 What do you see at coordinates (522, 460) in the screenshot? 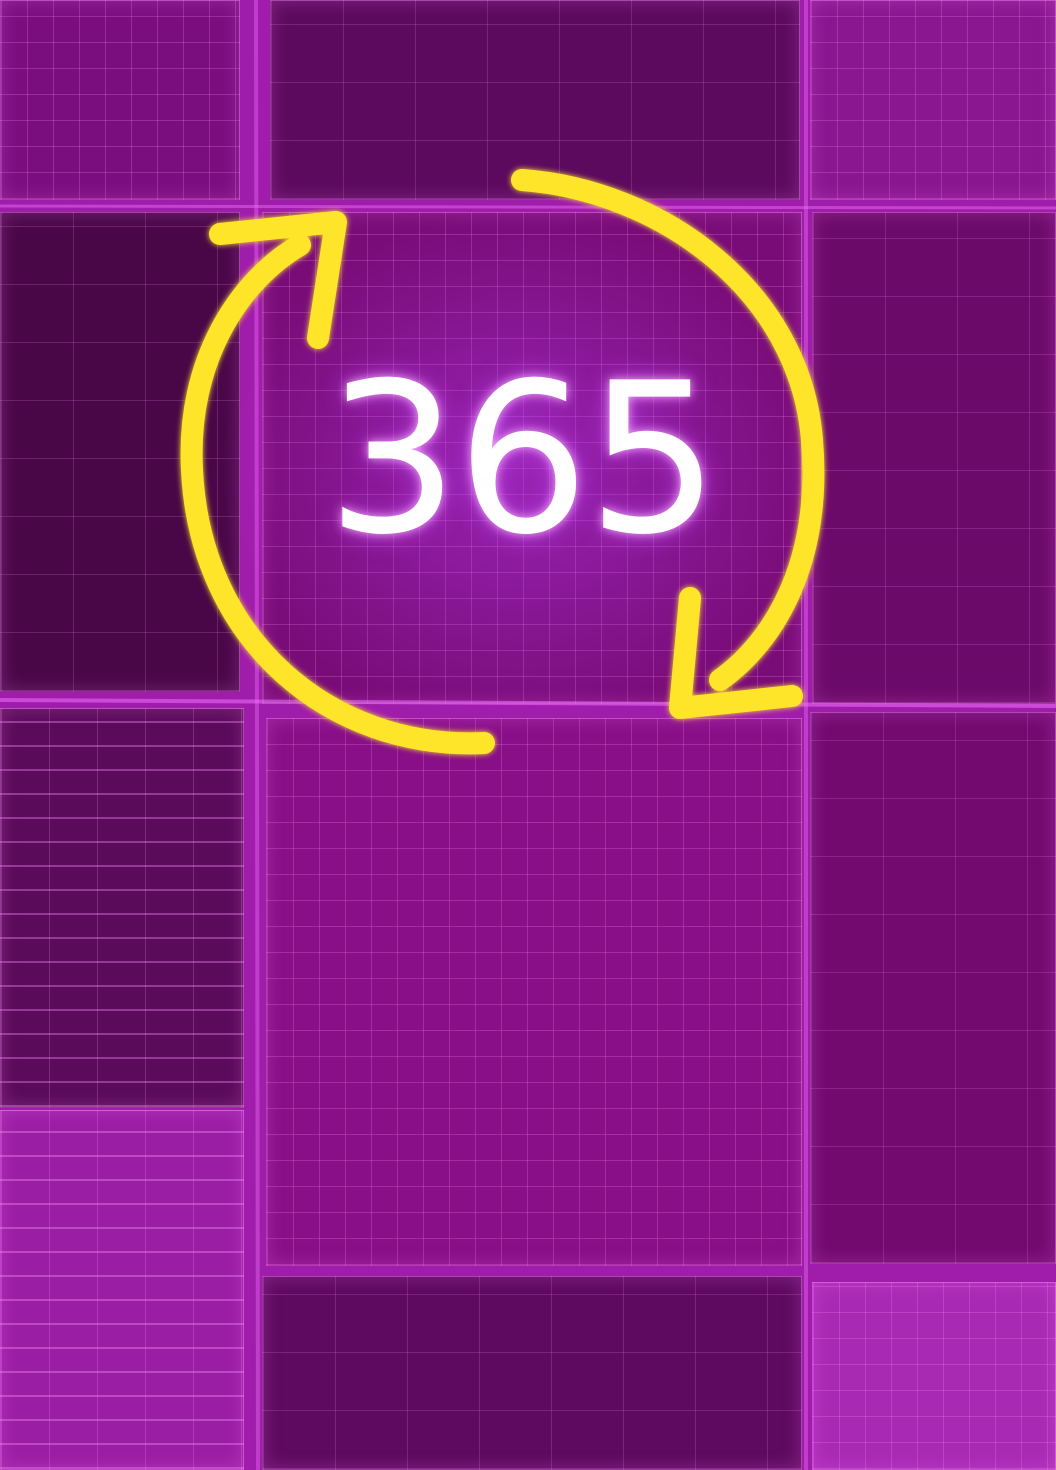
I see `cycle-number-365: 365` at bounding box center [522, 460].